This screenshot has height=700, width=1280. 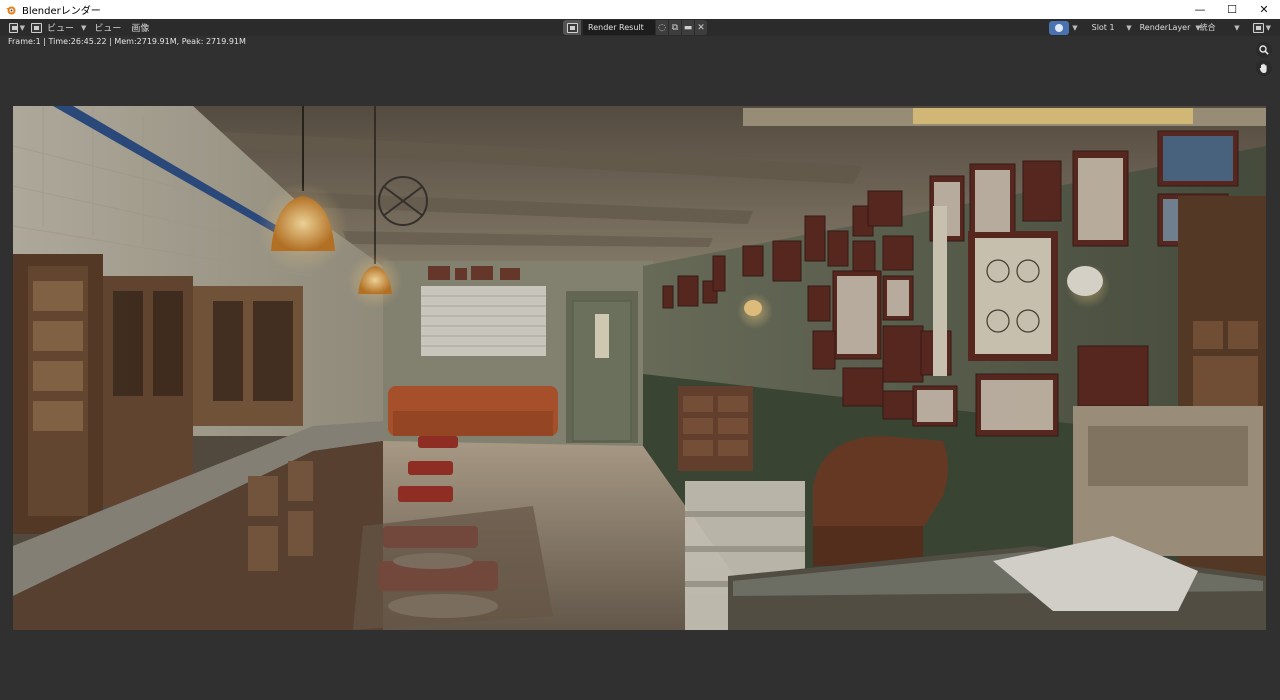 I want to click on render-pass-label: 統合, so click(x=1207, y=27).